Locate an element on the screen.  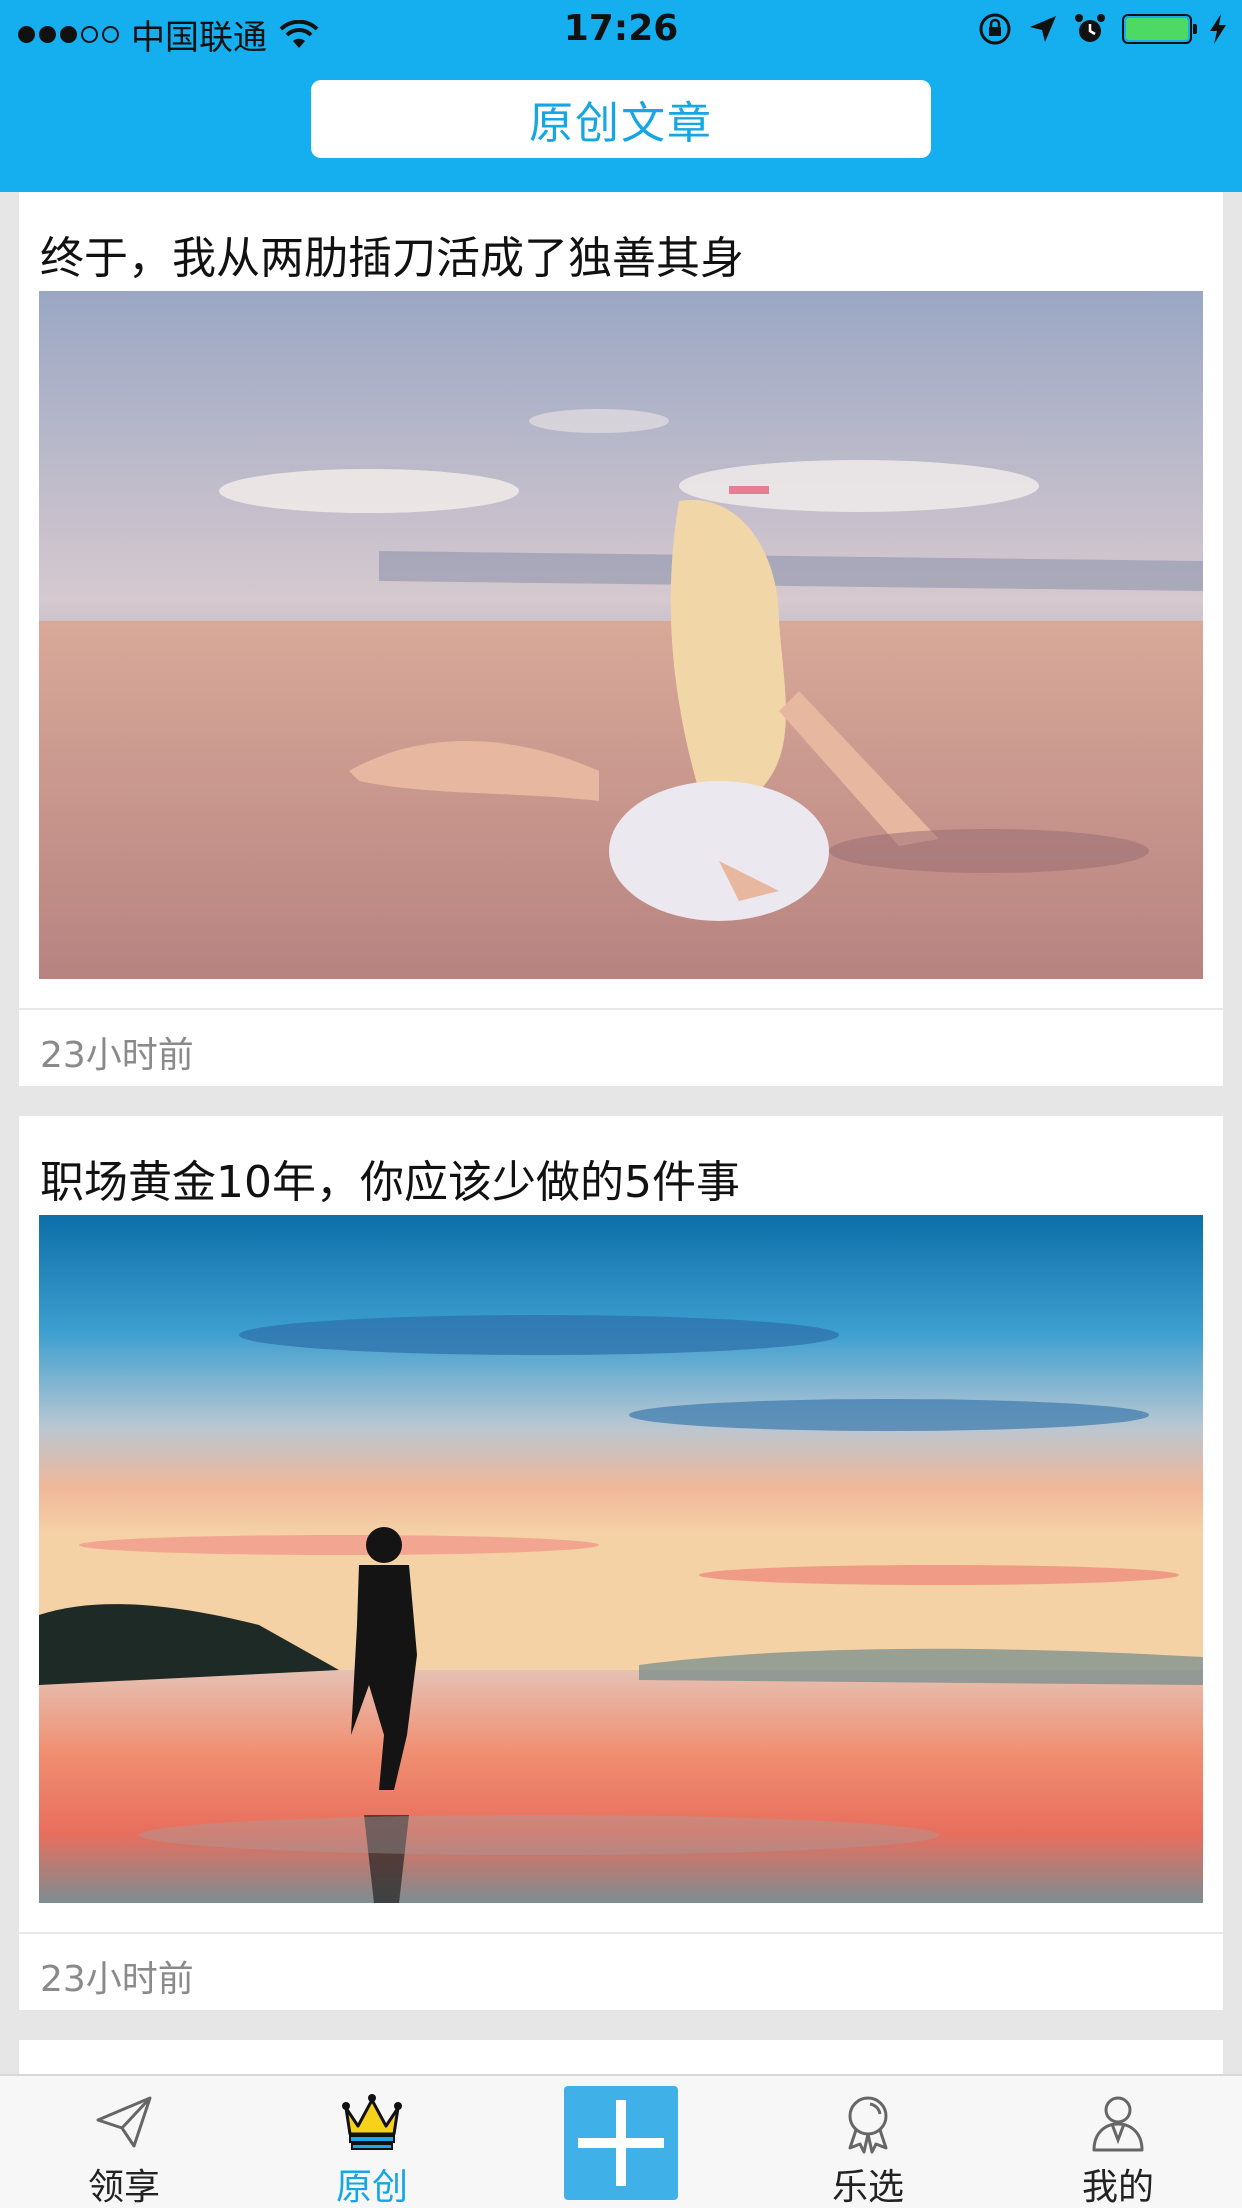
tab-label: 乐选 is located at coordinates (867, 2187).